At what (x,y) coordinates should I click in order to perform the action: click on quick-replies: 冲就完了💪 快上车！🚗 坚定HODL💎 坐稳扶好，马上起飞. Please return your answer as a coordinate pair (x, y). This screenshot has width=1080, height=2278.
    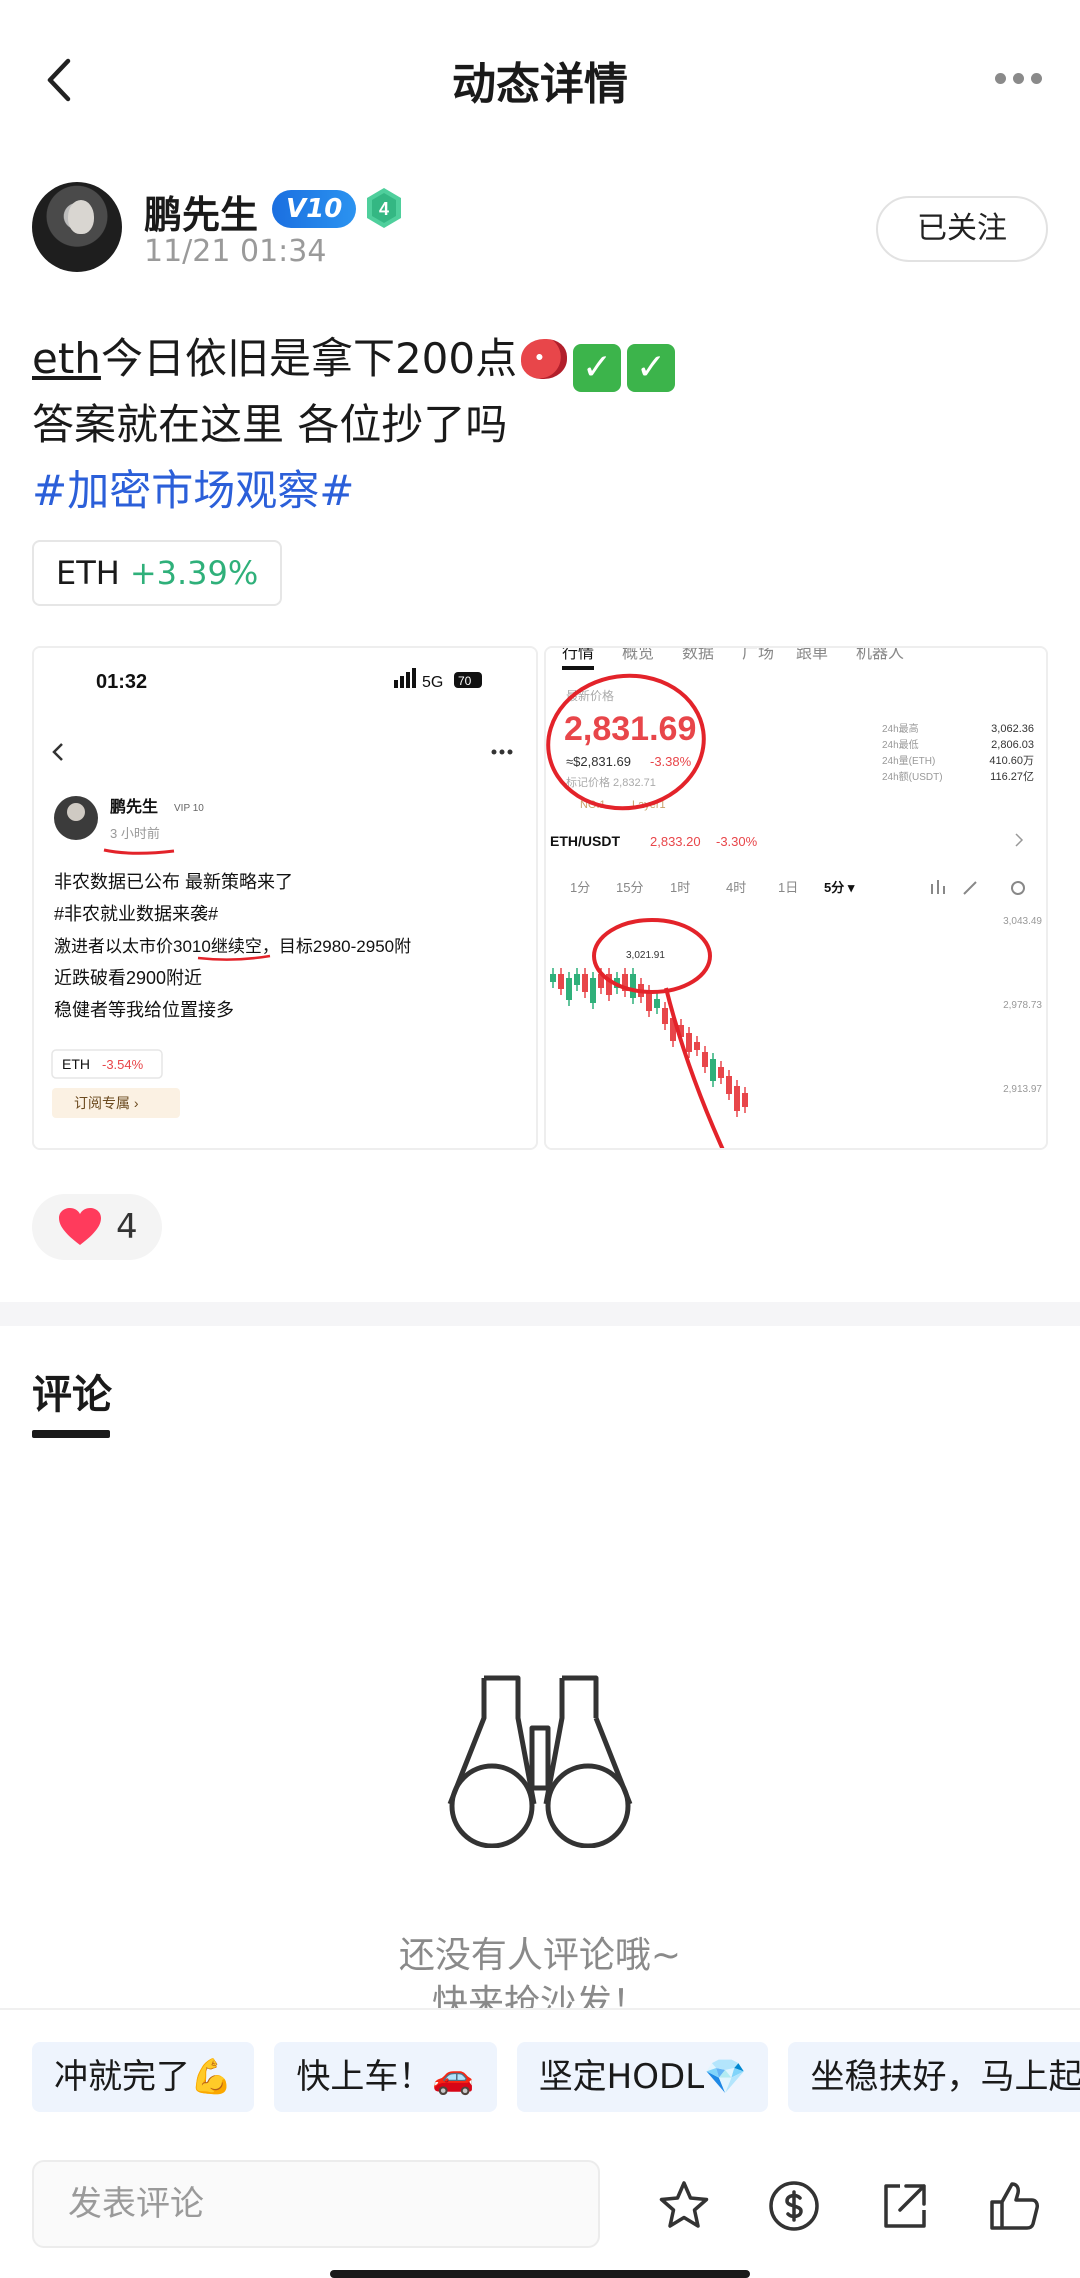
    Looking at the image, I should click on (556, 2078).